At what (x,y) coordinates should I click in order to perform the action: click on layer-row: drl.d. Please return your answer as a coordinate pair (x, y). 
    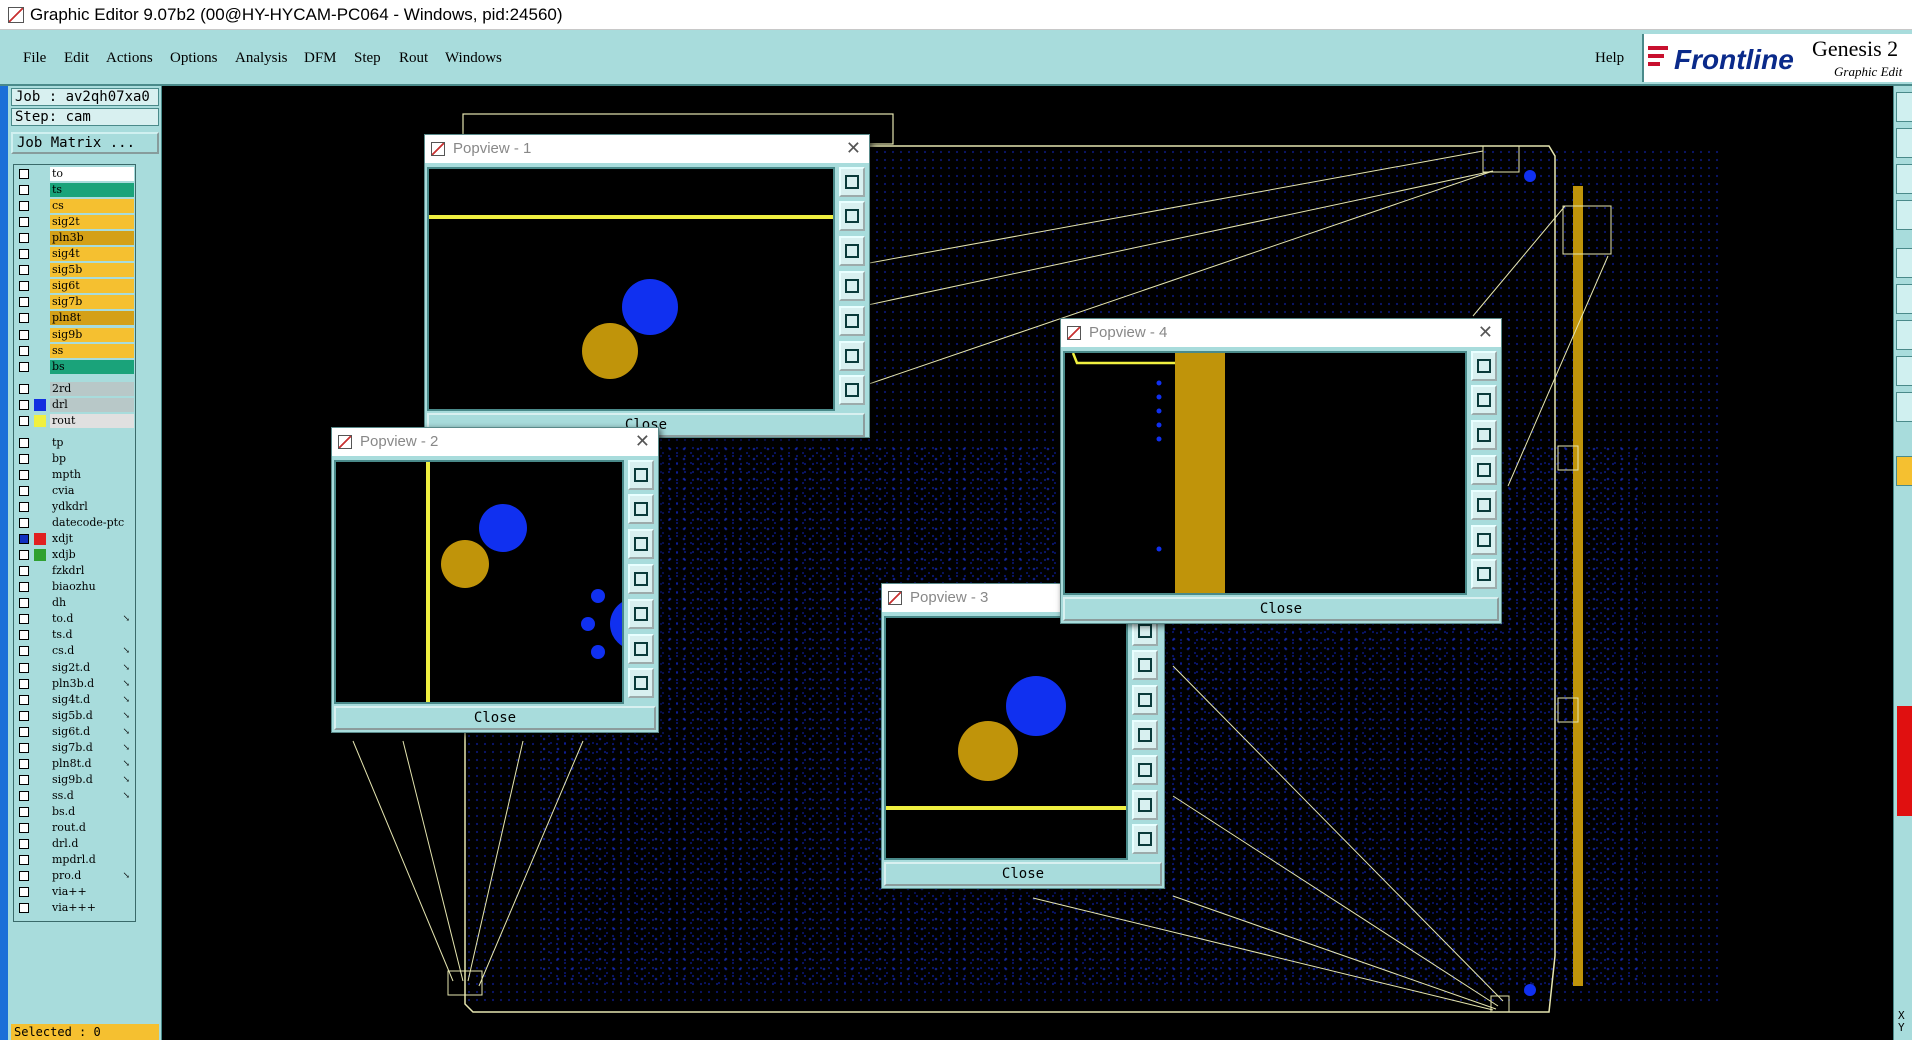
    Looking at the image, I should click on (76, 844).